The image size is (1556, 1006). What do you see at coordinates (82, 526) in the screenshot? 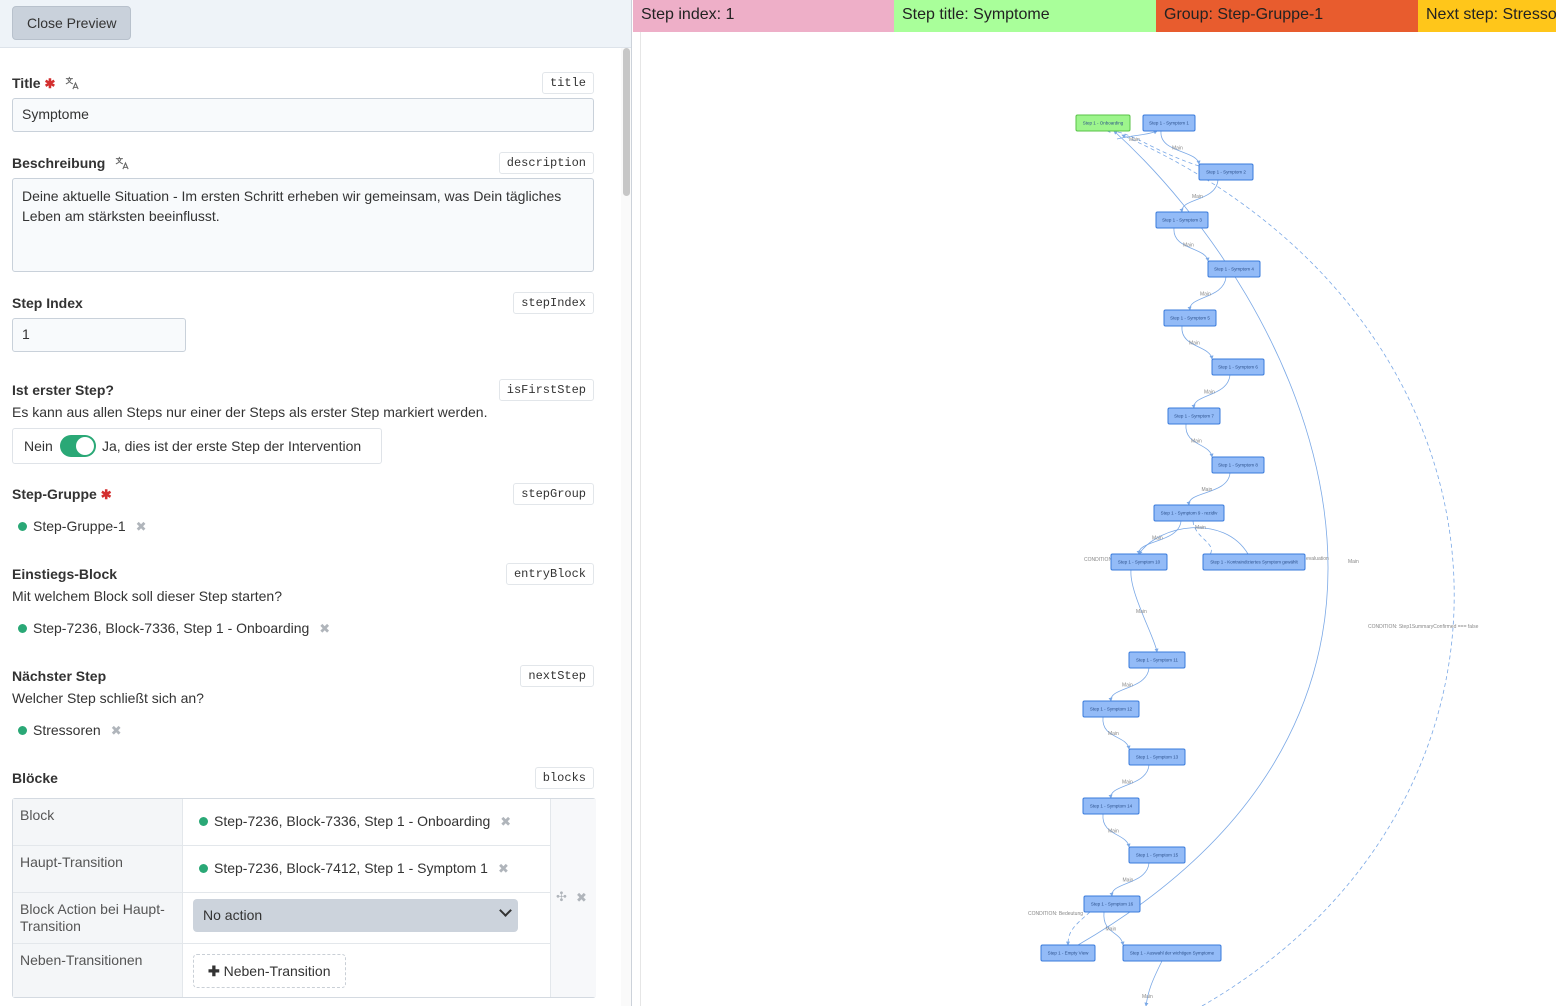
I see `step-group-reference: Step-Gruppe-1 ✖` at bounding box center [82, 526].